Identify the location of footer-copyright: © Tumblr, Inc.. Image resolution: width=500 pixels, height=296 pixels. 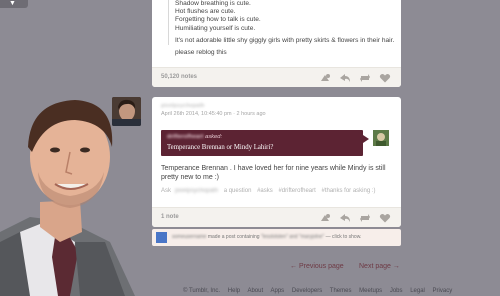
(202, 291).